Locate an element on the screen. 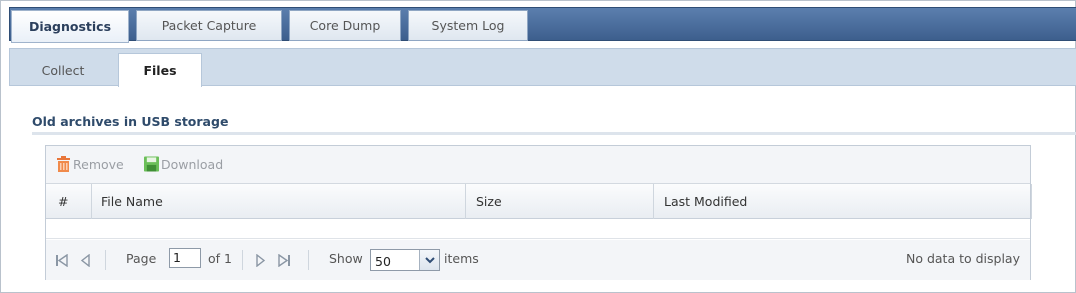 This screenshot has width=1076, height=293. tab-diagnostics: Diagnostics is located at coordinates (70, 26).